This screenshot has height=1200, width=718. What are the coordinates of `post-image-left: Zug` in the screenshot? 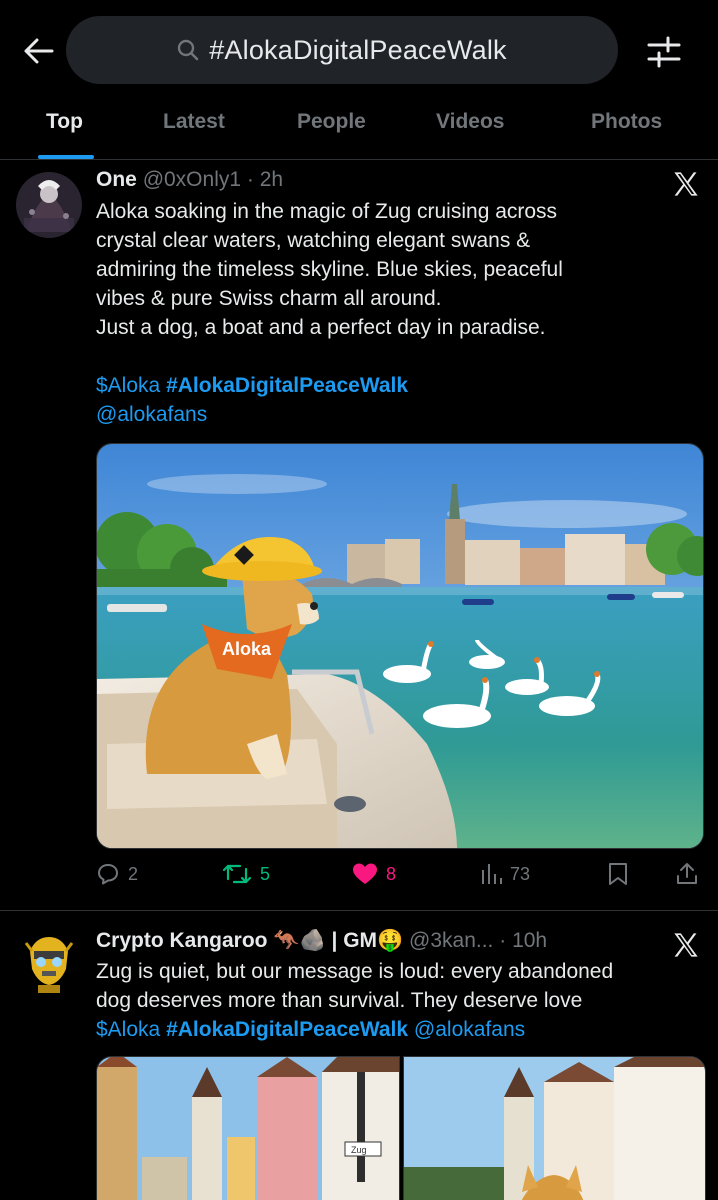 It's located at (248, 1128).